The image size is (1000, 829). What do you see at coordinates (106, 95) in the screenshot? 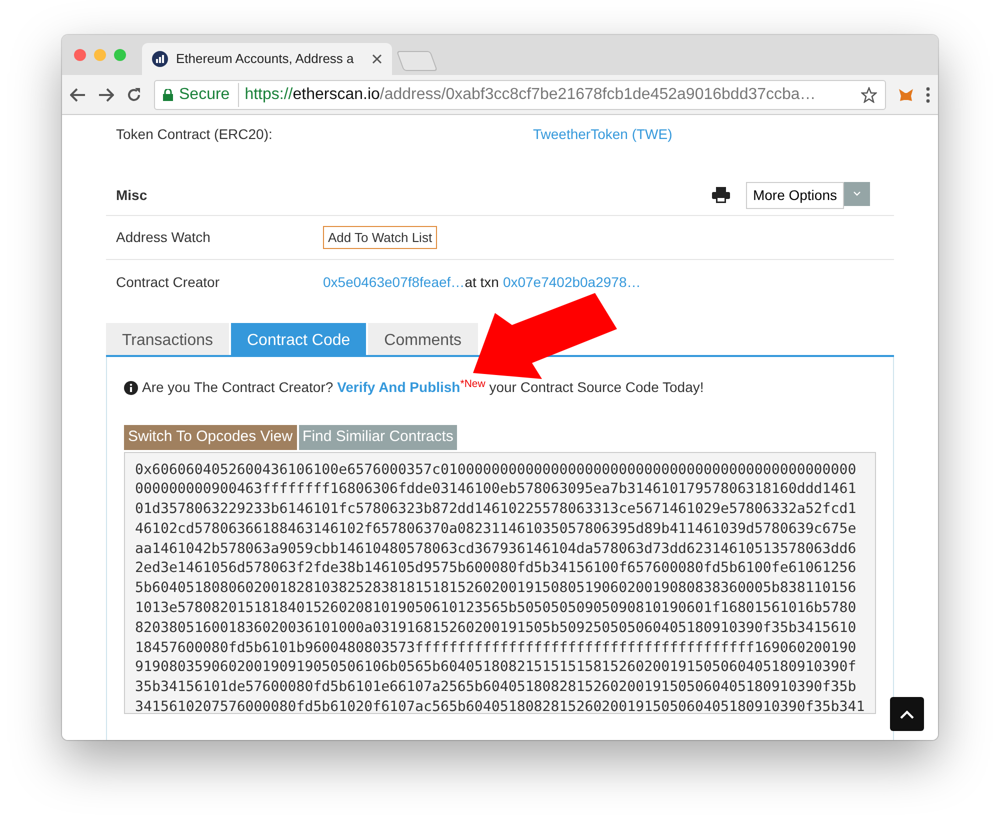
I see `forward-icon` at bounding box center [106, 95].